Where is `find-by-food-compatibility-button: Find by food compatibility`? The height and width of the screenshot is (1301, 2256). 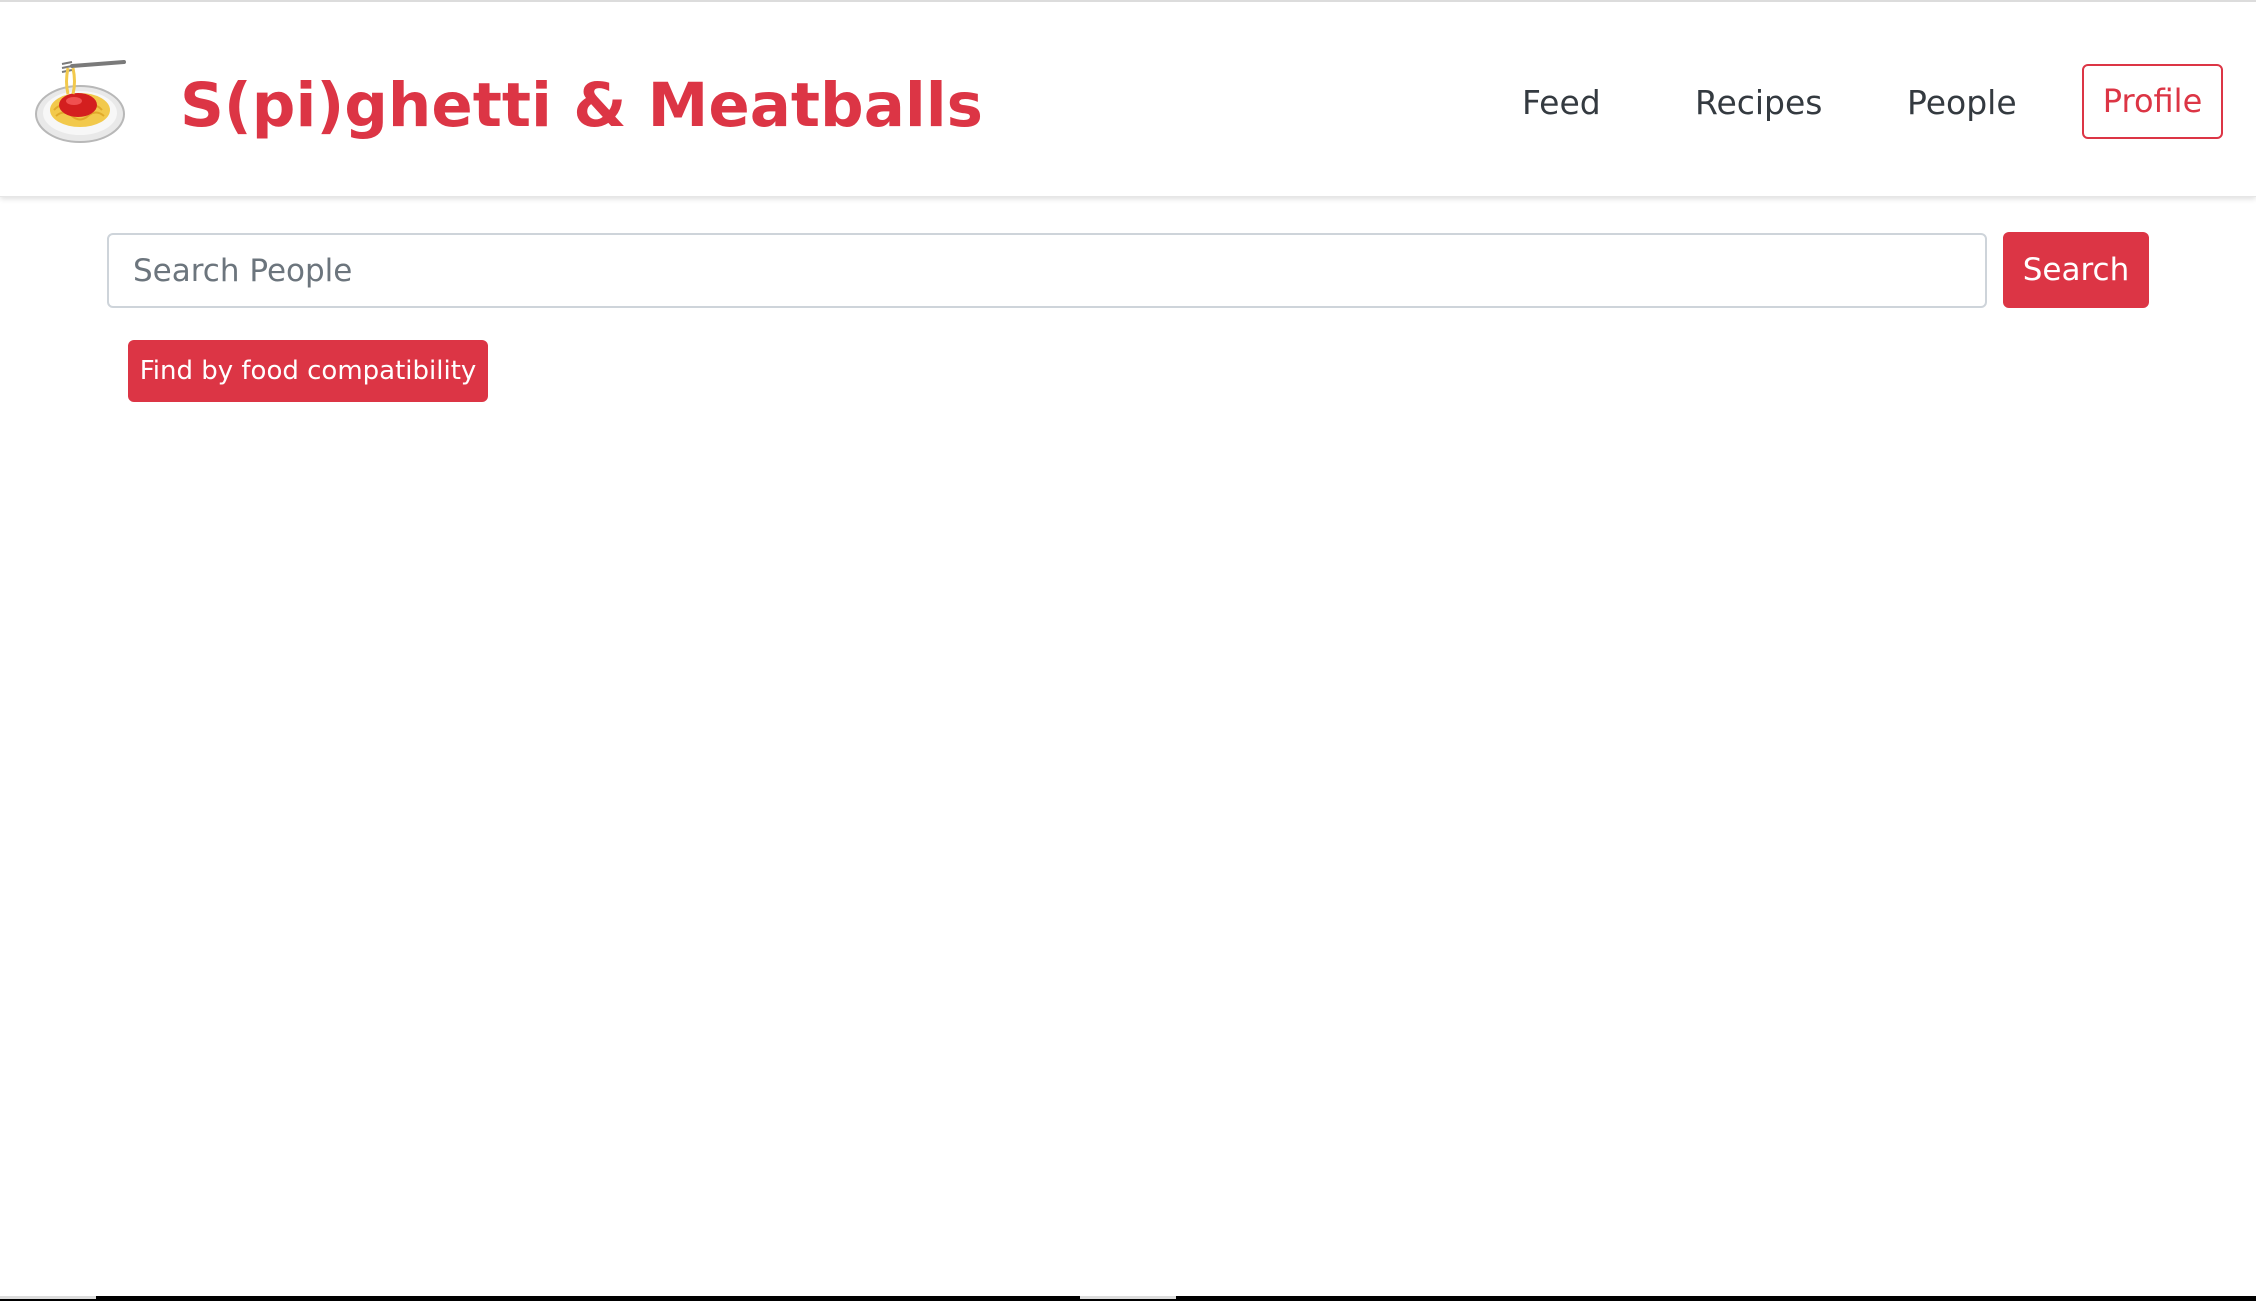
find-by-food-compatibility-button: Find by food compatibility is located at coordinates (308, 371).